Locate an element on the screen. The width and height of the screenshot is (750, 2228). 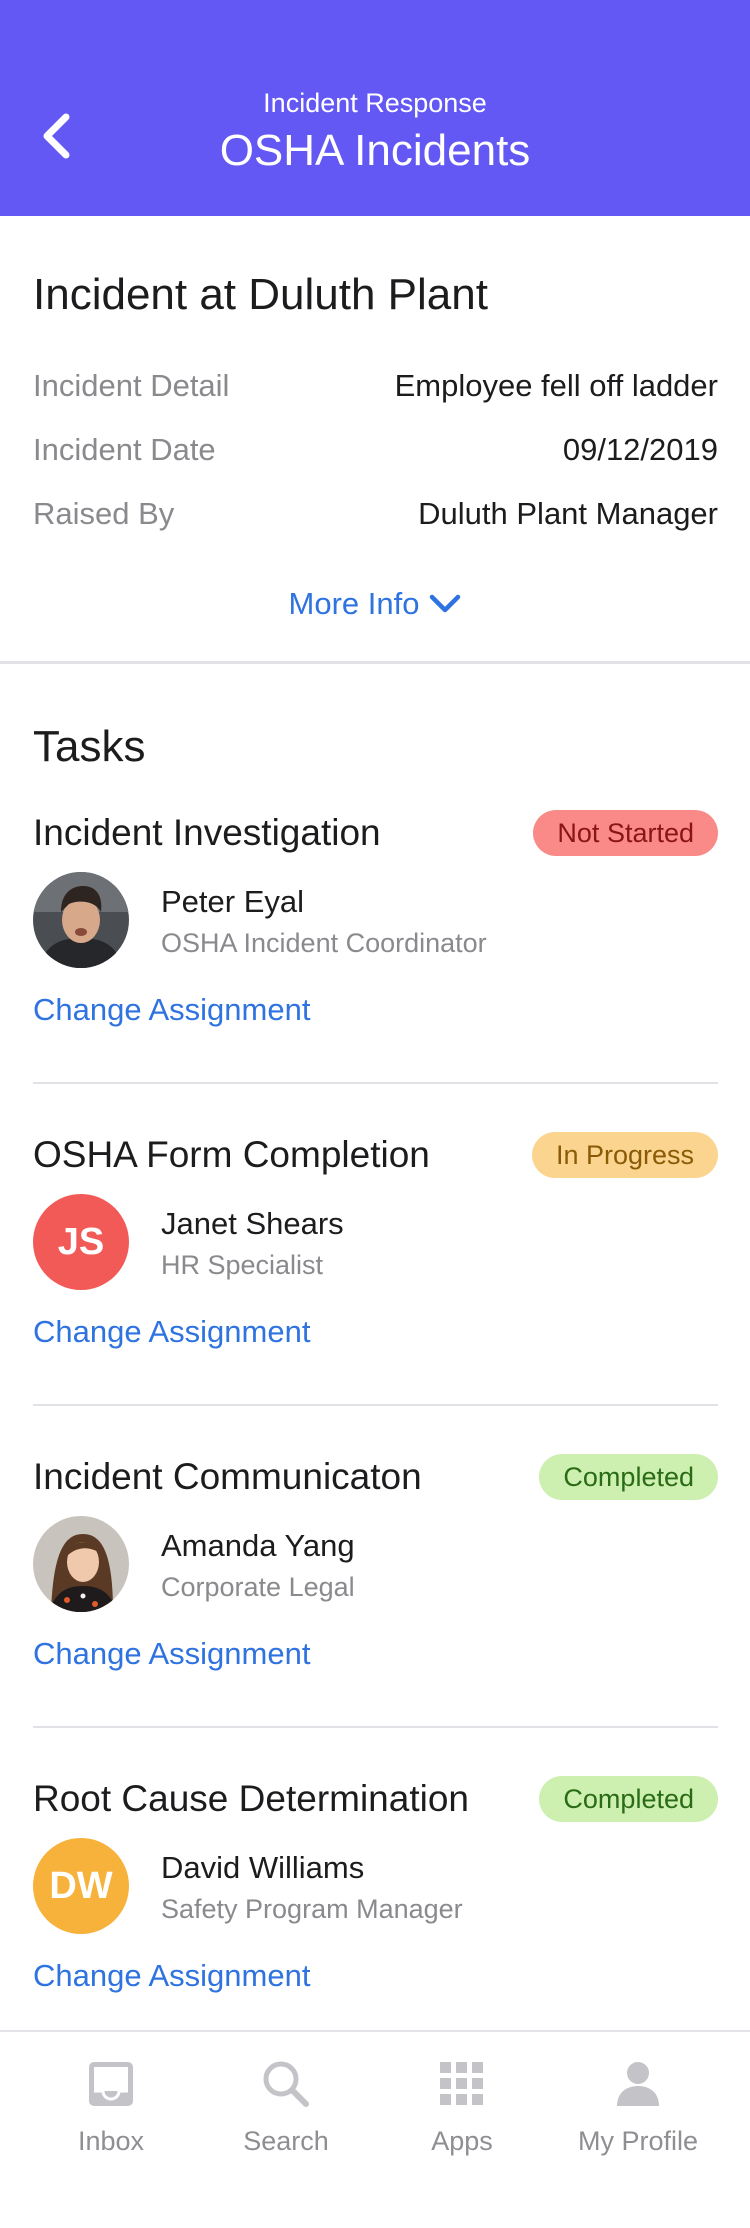
assignee-role: HR Specialist is located at coordinates (242, 1265).